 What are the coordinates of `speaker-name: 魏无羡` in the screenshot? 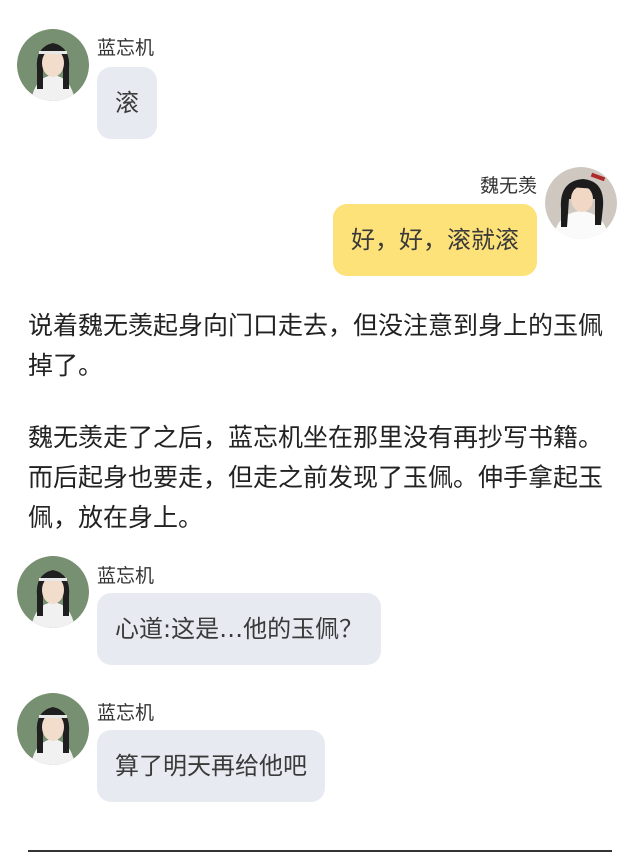 It's located at (508, 186).